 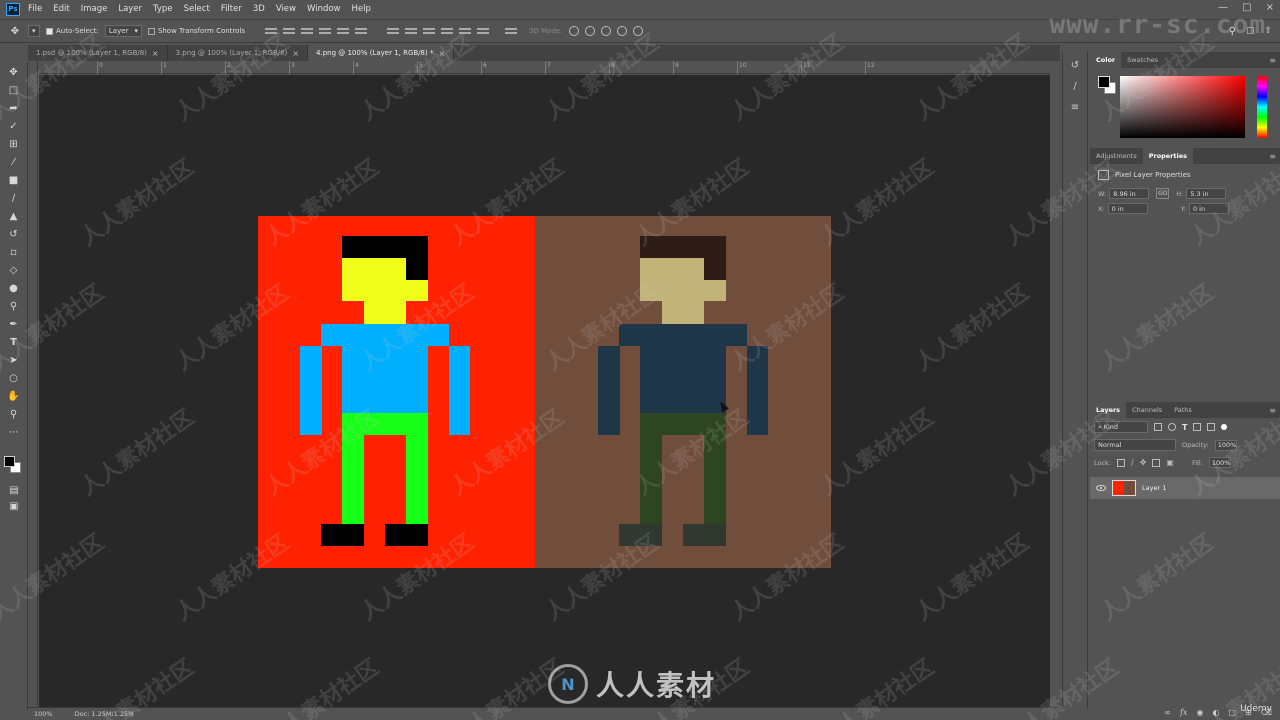 What do you see at coordinates (14, 360) in the screenshot?
I see `path-select-tool-icon: ➤` at bounding box center [14, 360].